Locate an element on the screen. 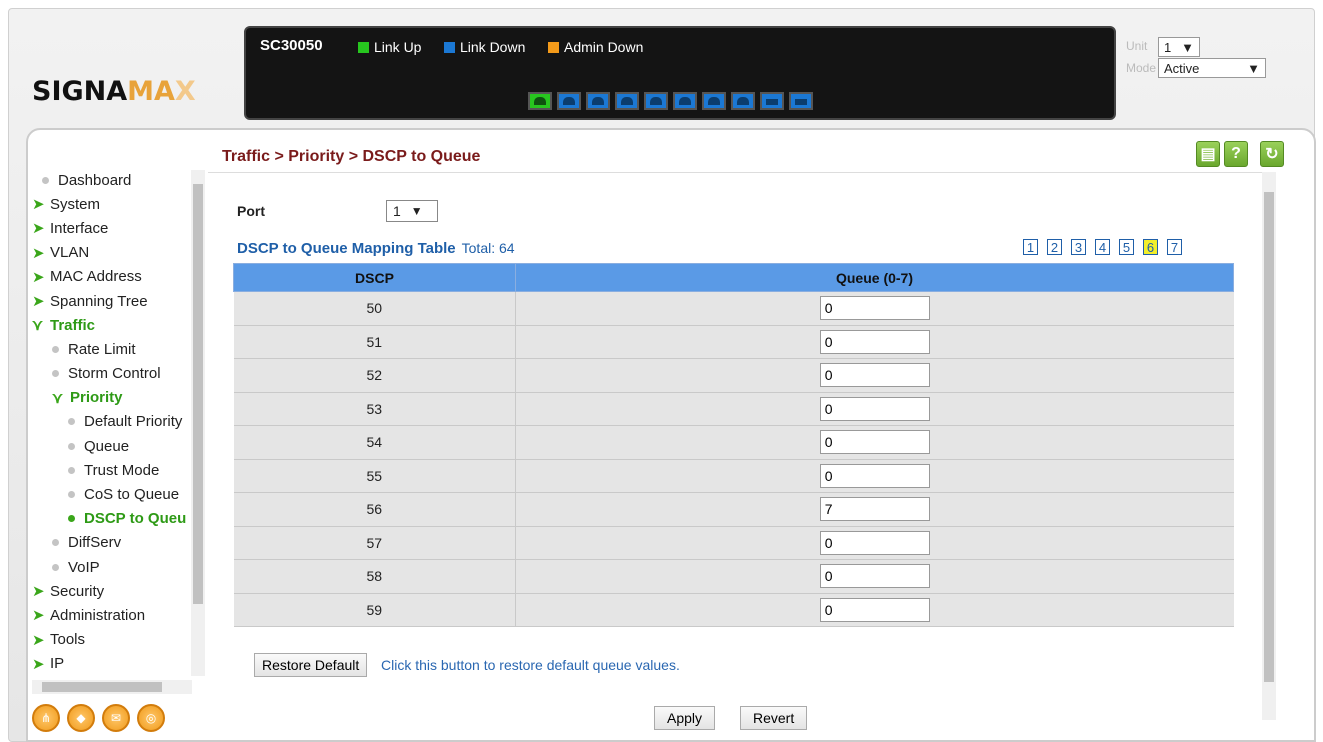 This screenshot has width=1323, height=742. sidebar-item-security: ➤ Security is located at coordinates (117, 591).